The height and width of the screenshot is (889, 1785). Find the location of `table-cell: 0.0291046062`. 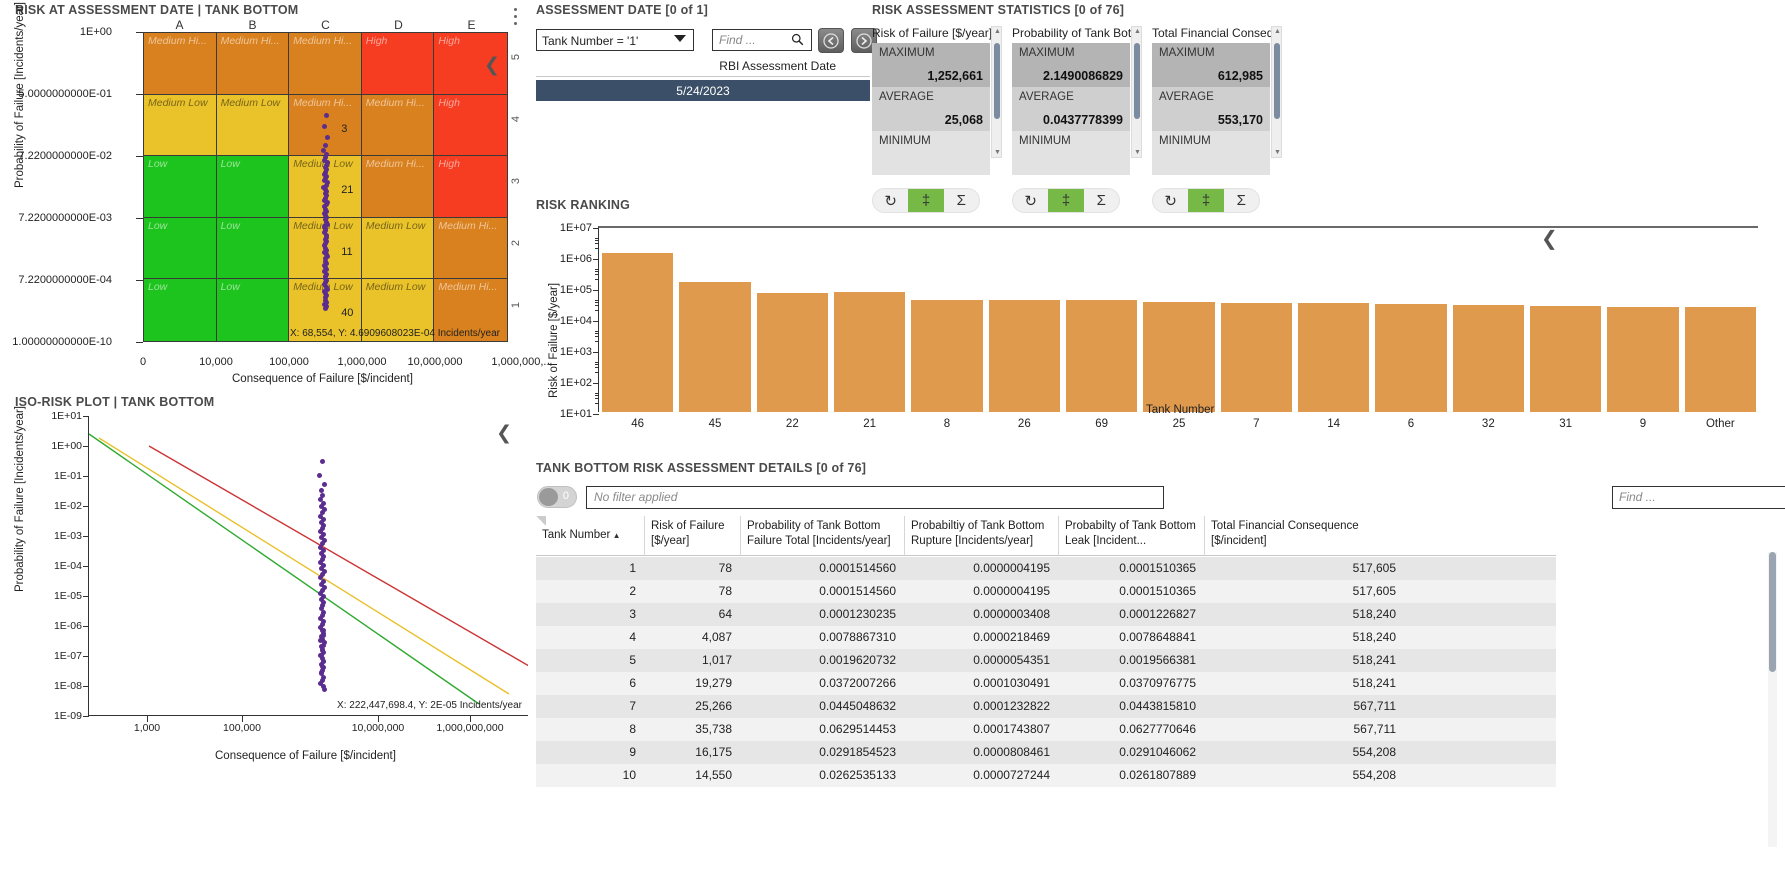

table-cell: 0.0291046062 is located at coordinates (1157, 752).